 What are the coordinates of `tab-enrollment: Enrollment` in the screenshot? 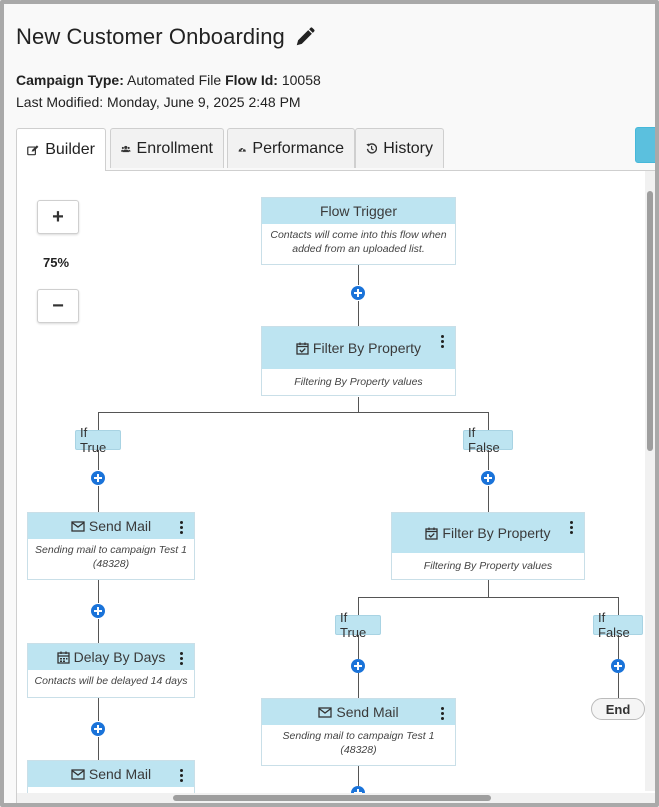 It's located at (167, 148).